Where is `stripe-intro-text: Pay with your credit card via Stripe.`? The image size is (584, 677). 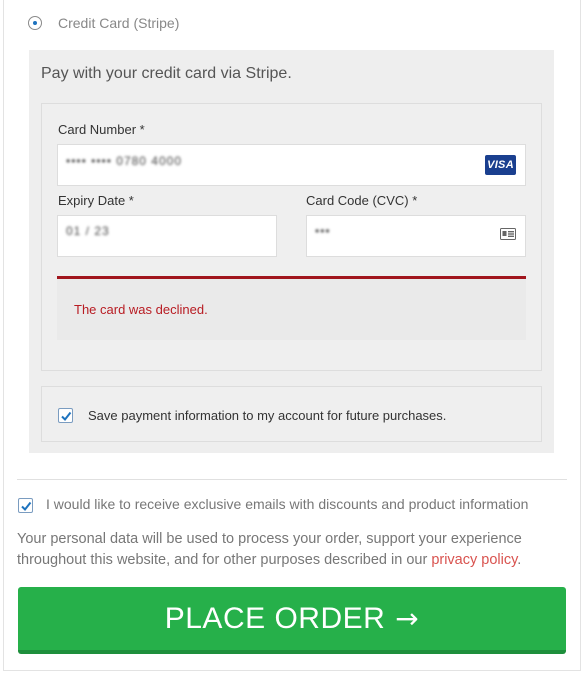
stripe-intro-text: Pay with your credit card via Stripe. is located at coordinates (166, 73).